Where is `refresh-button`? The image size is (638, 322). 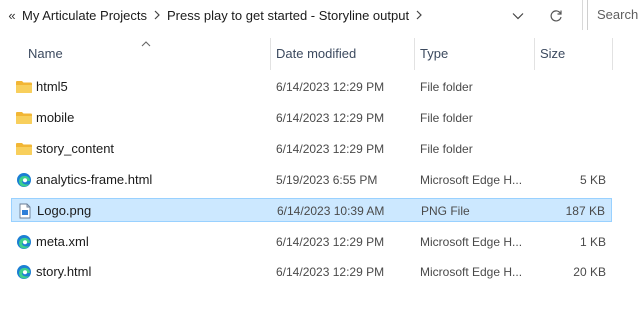 refresh-button is located at coordinates (556, 16).